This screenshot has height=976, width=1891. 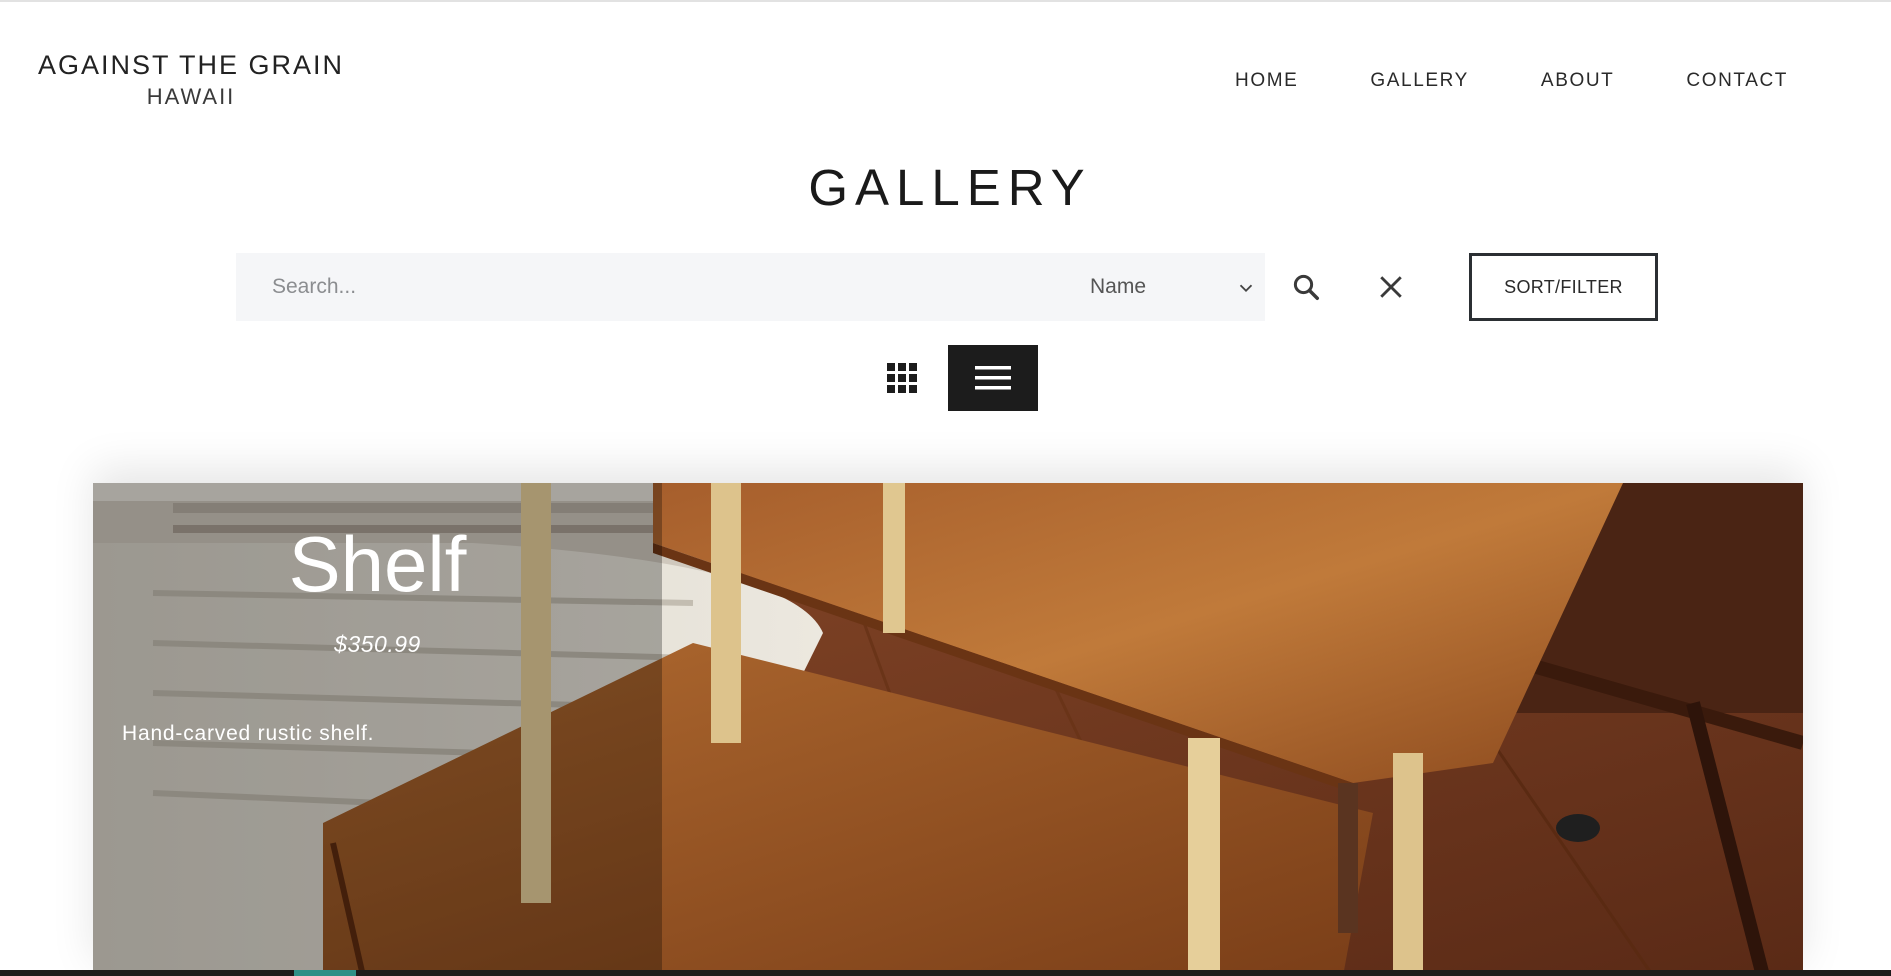 I want to click on search-icon, so click(x=1306, y=287).